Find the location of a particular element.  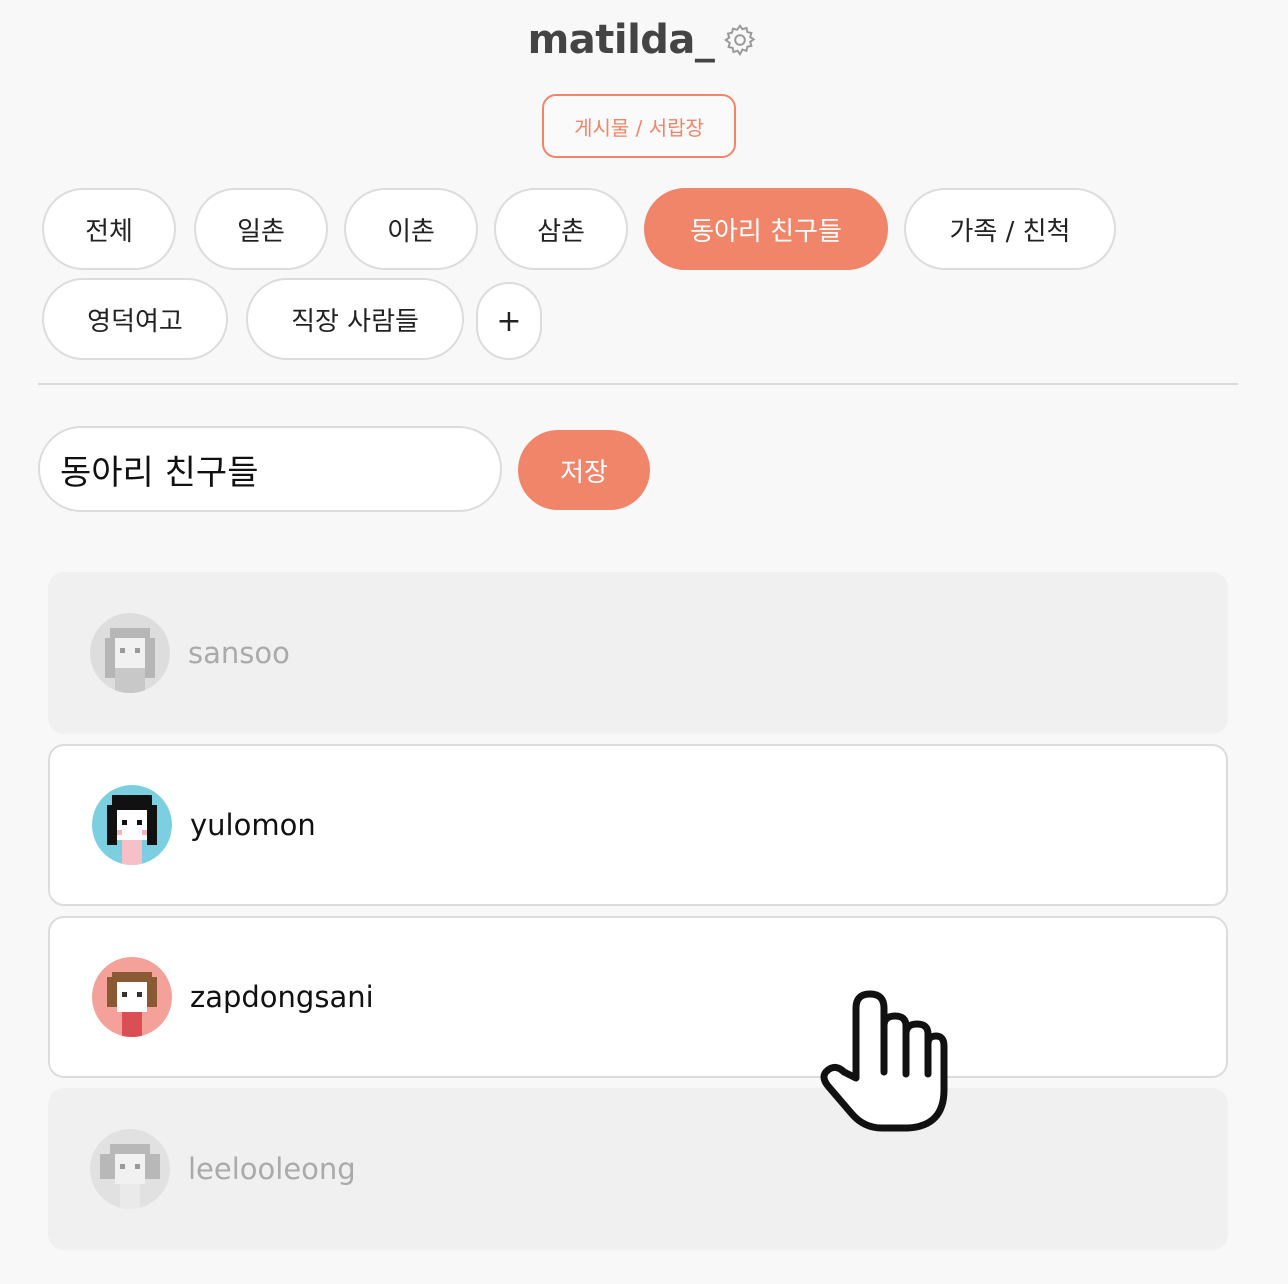

friend-row: zapdongsani is located at coordinates (638, 997).